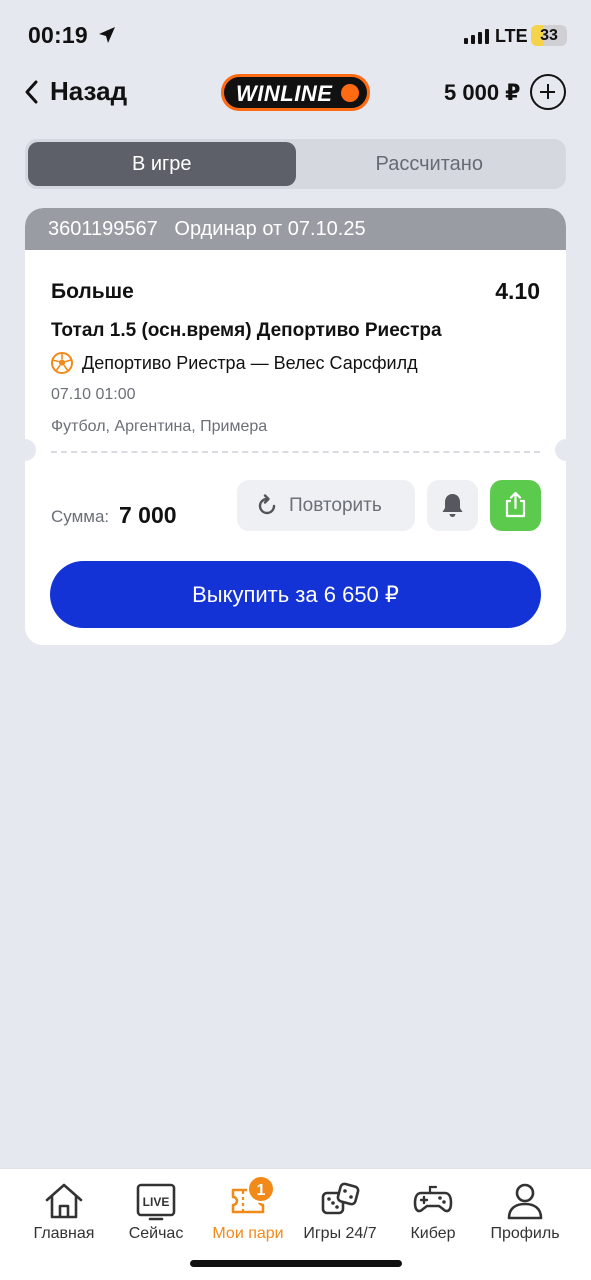 This screenshot has height=1280, width=591. What do you see at coordinates (296, 1263) in the screenshot?
I see `home-indicator` at bounding box center [296, 1263].